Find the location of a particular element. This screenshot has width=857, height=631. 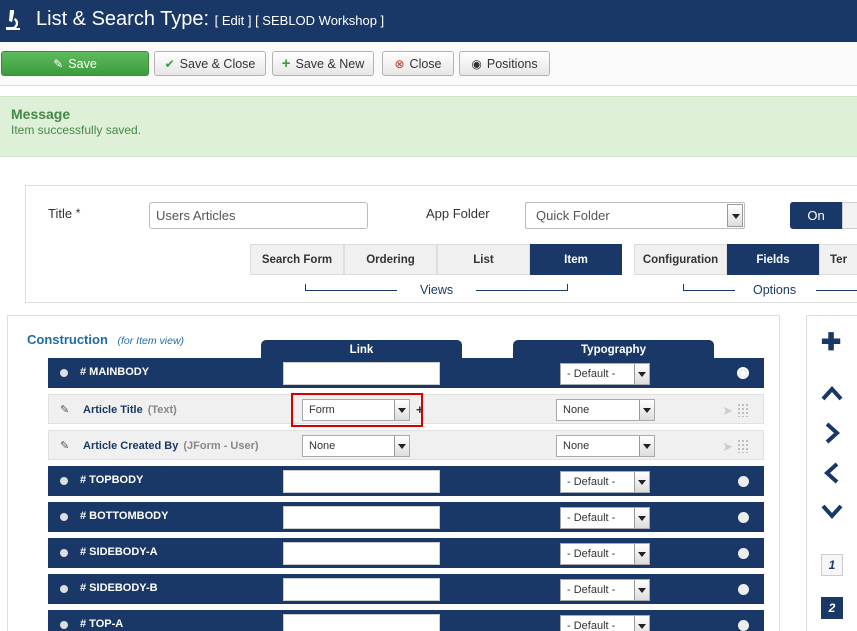

tab-ordering: Ordering is located at coordinates (390, 259).